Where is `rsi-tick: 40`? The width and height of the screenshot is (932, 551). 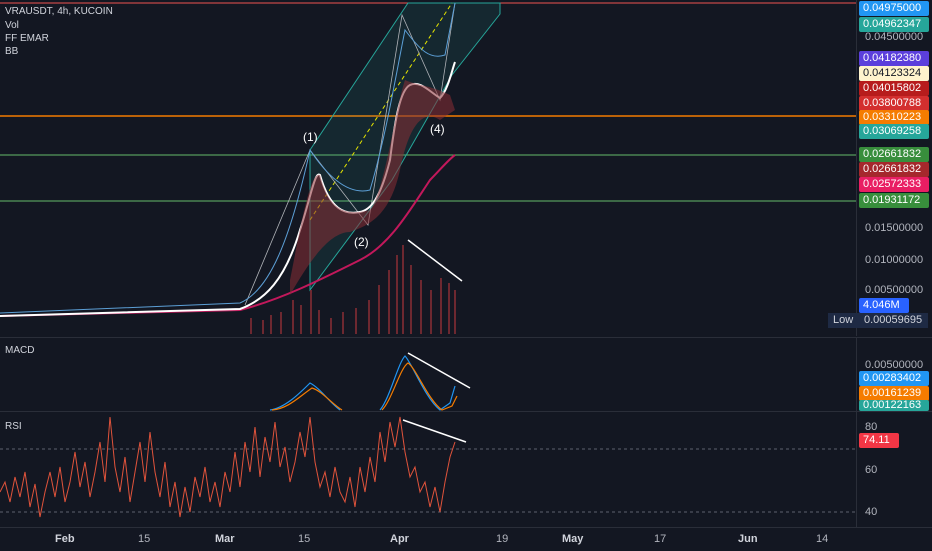 rsi-tick: 40 is located at coordinates (871, 512).